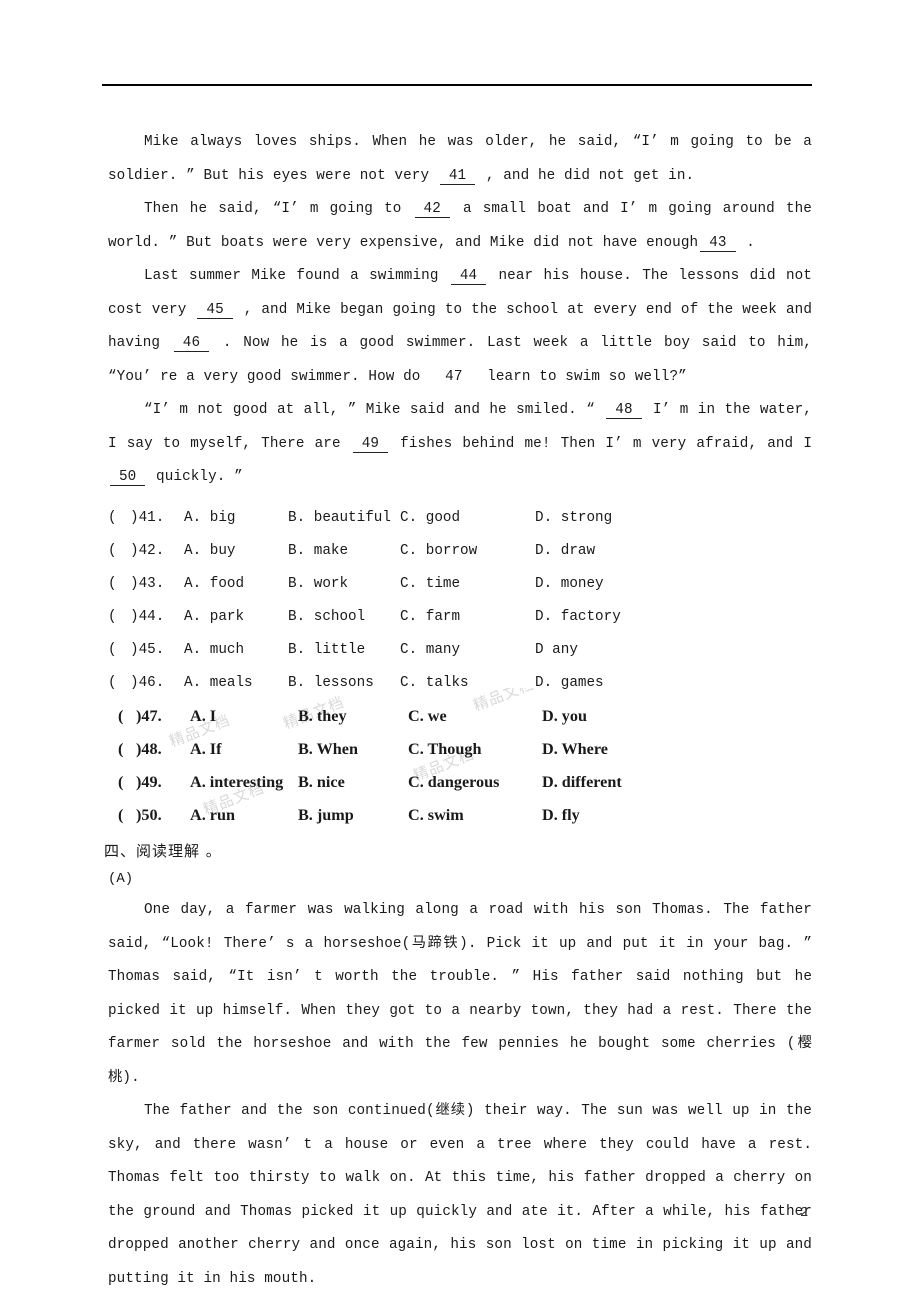  I want to click on choice-option-a: A. big, so click(209, 518).